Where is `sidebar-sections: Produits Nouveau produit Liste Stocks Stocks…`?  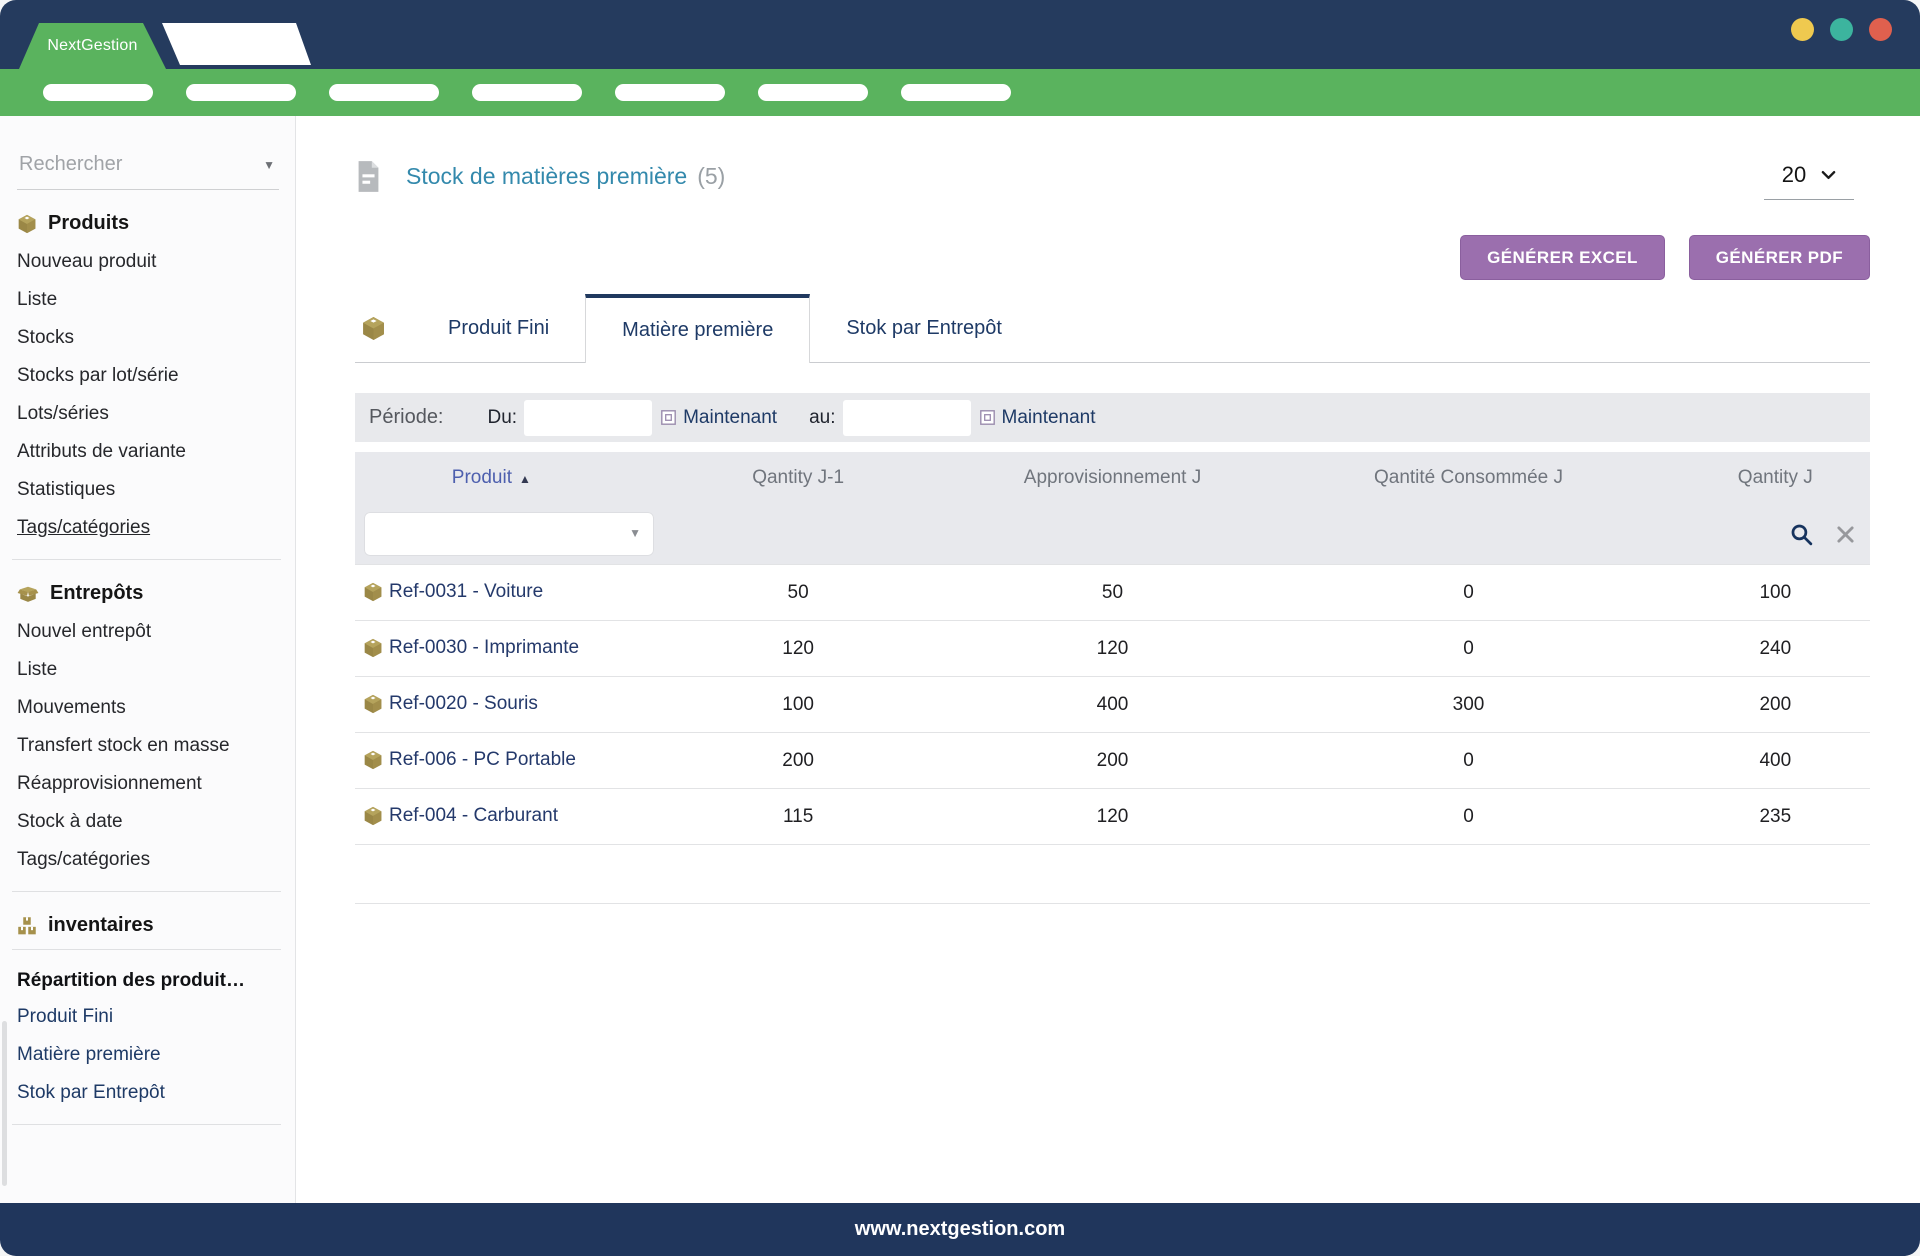 sidebar-sections: Produits Nouveau produit Liste Stocks Stocks… is located at coordinates (147, 668).